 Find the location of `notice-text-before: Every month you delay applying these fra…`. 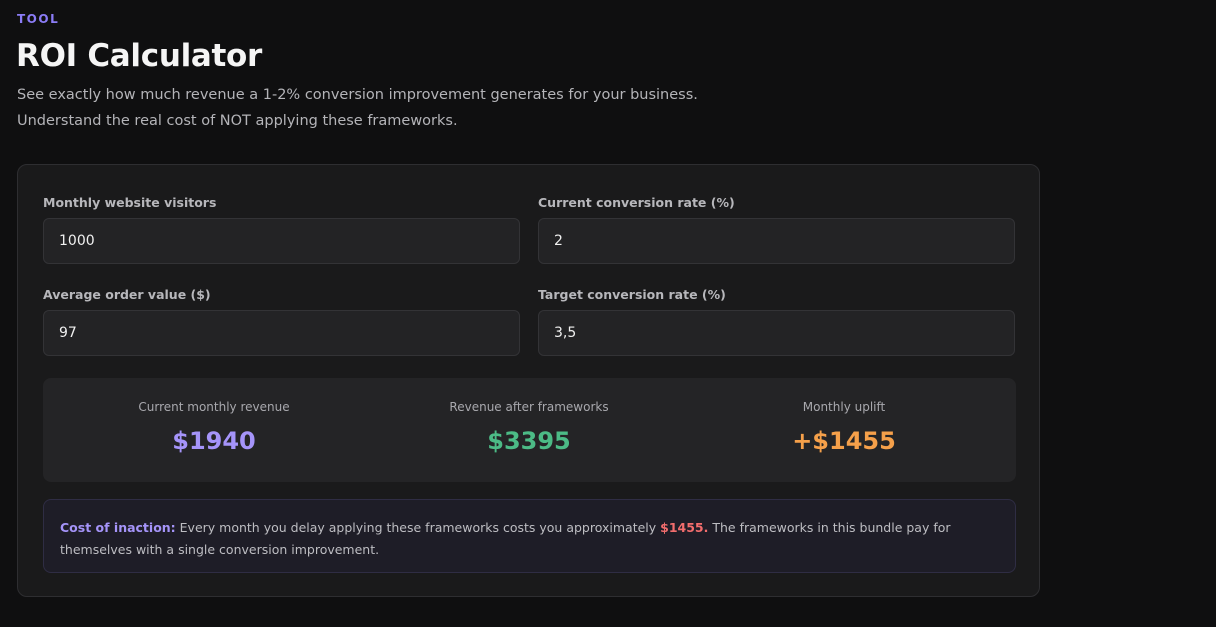

notice-text-before: Every month you delay applying these fra… is located at coordinates (418, 527).